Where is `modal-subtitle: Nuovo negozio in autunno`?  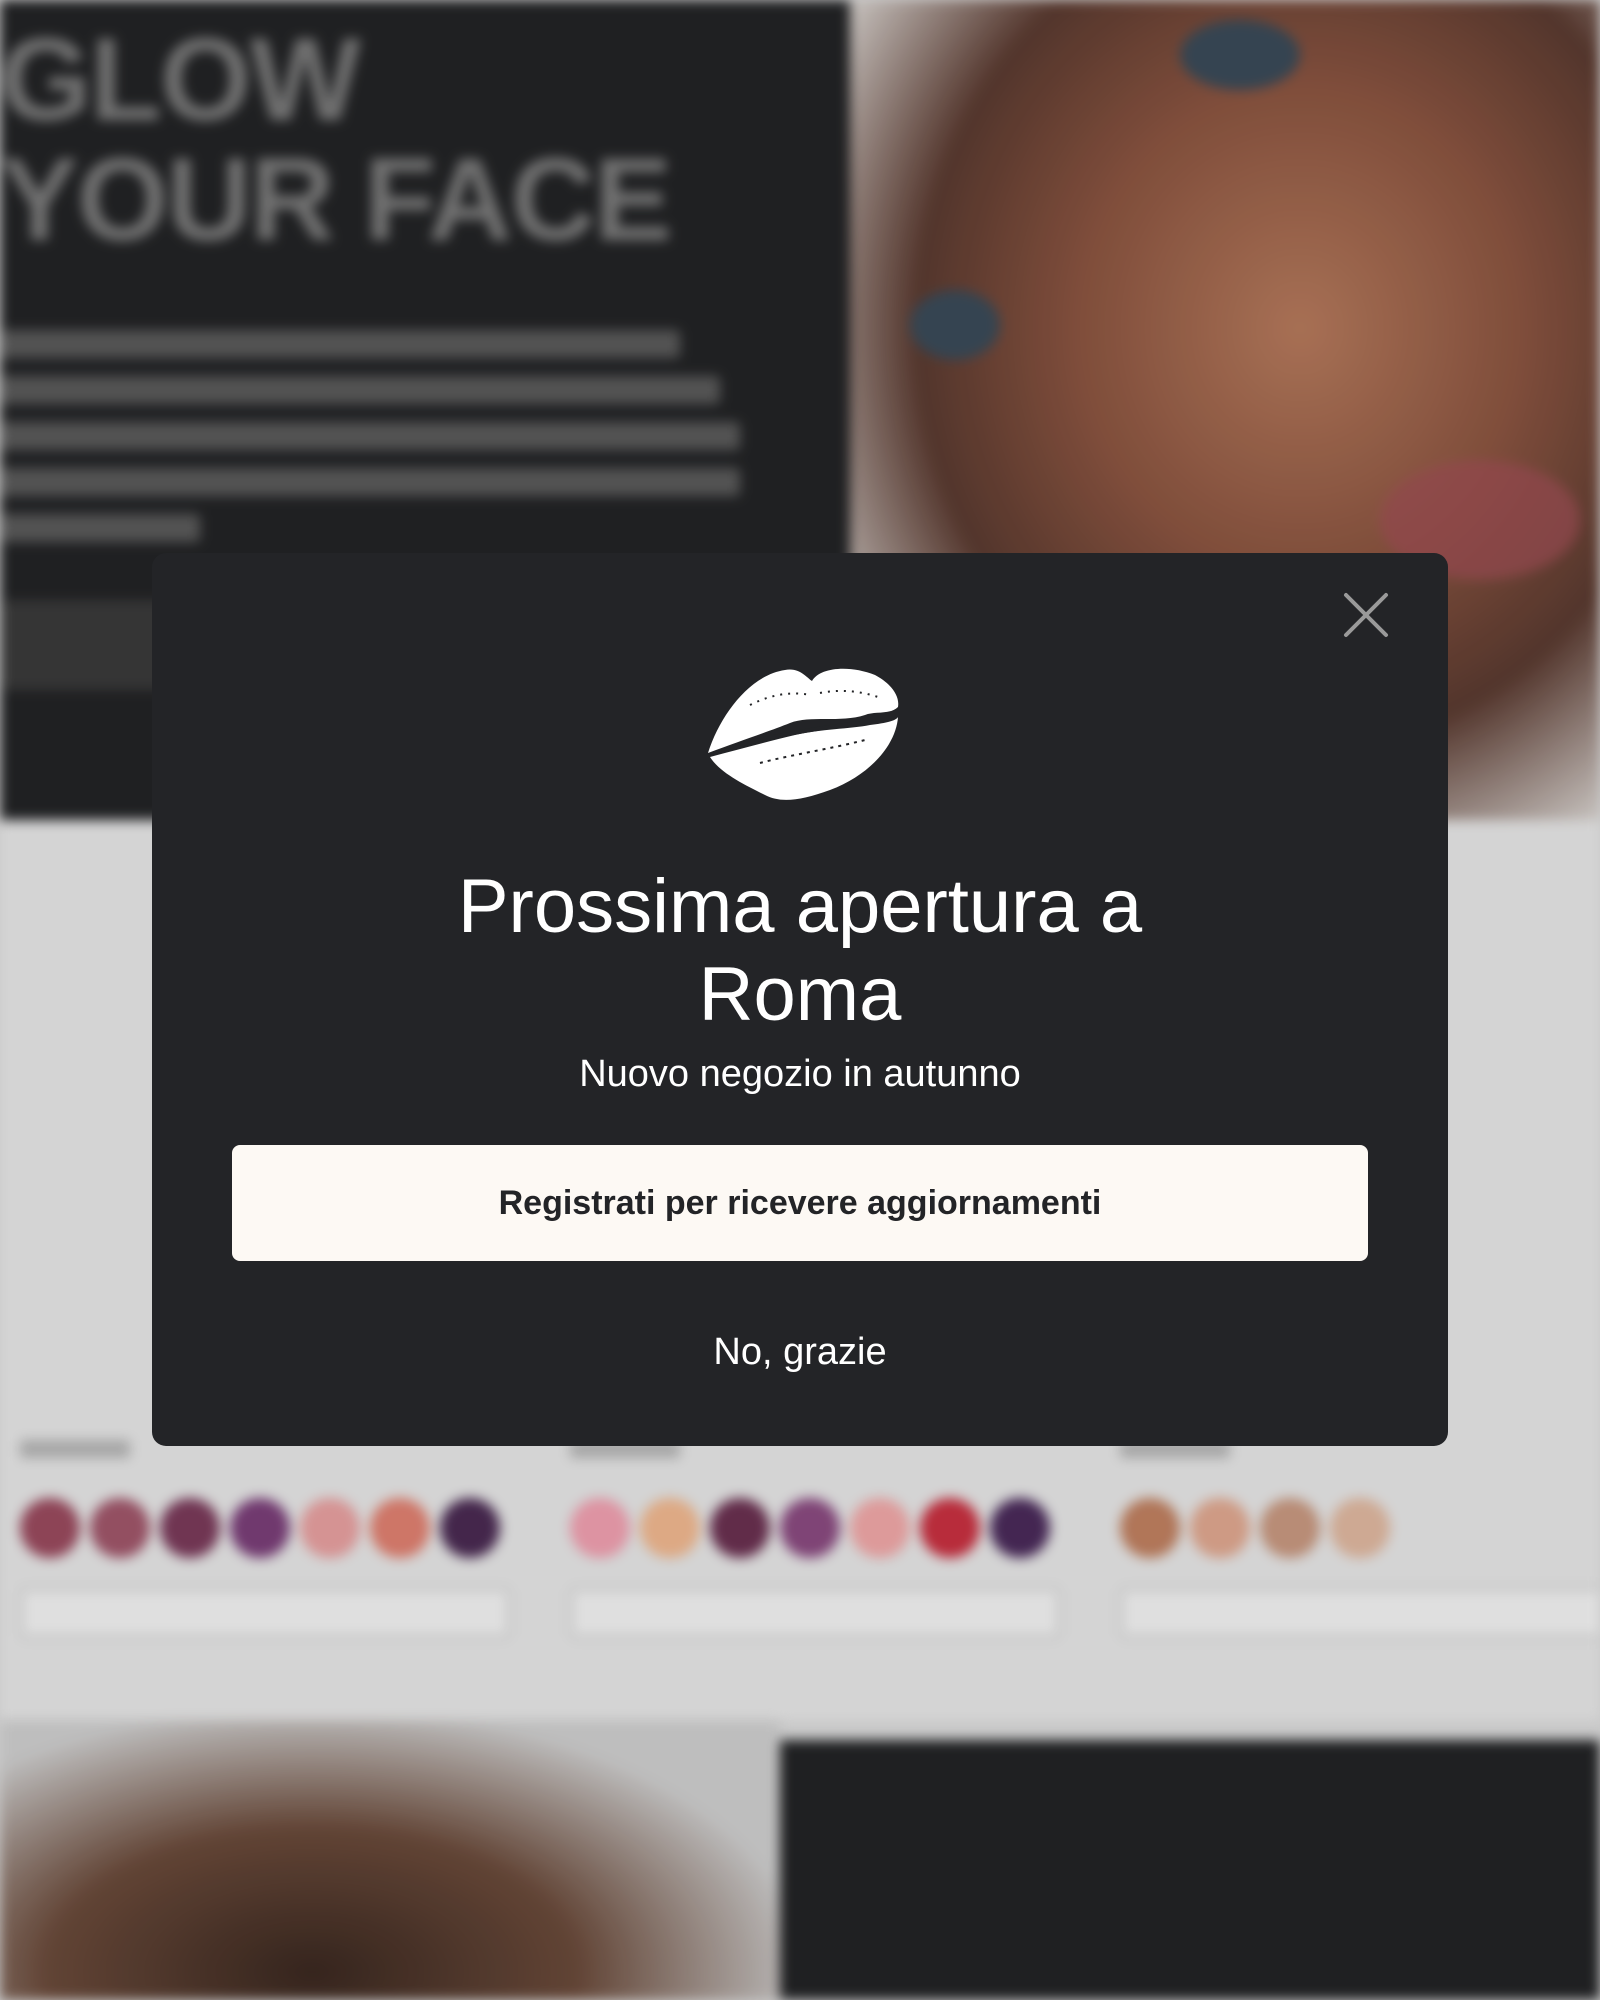 modal-subtitle: Nuovo negozio in autunno is located at coordinates (800, 1074).